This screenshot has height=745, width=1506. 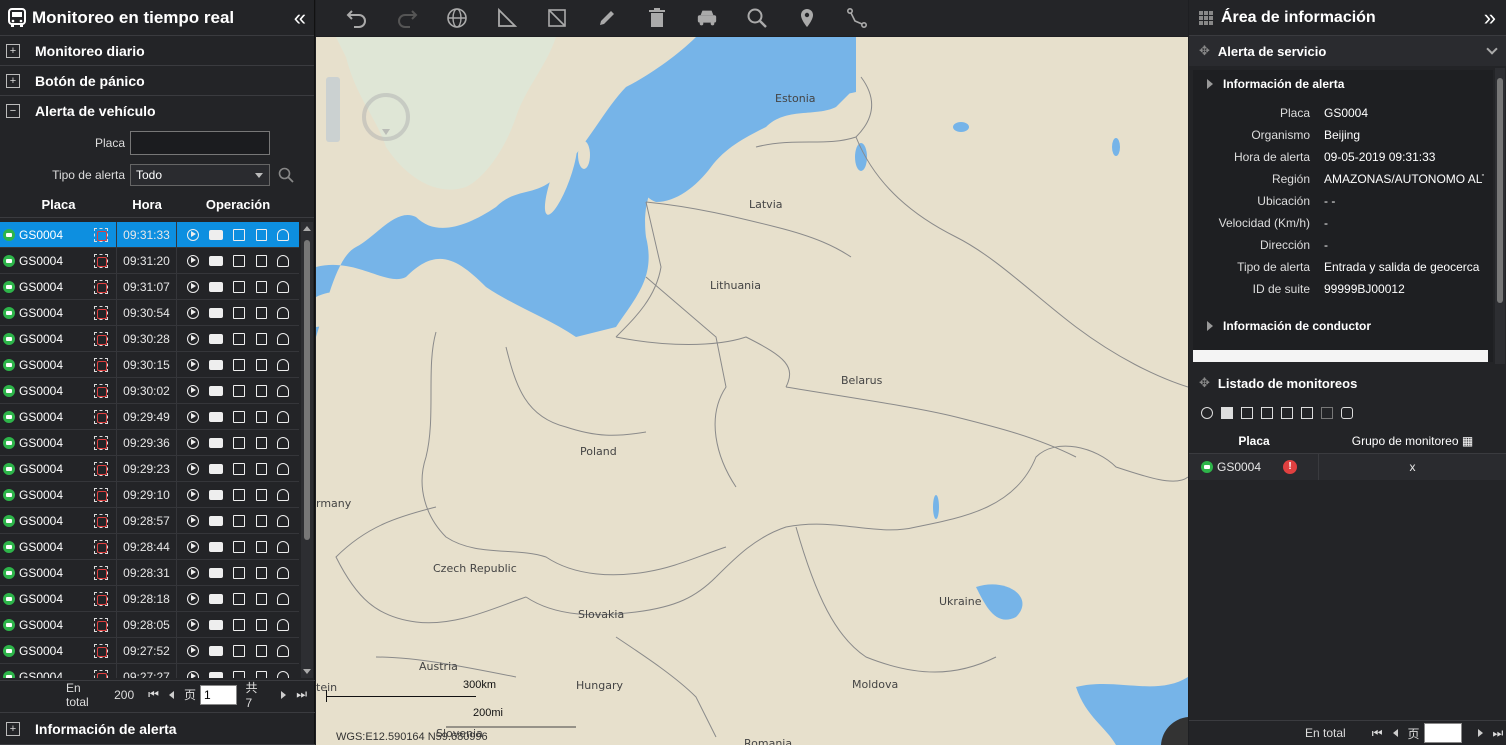 I want to click on section-panic-button: + Botón de pánico, so click(x=157, y=81).